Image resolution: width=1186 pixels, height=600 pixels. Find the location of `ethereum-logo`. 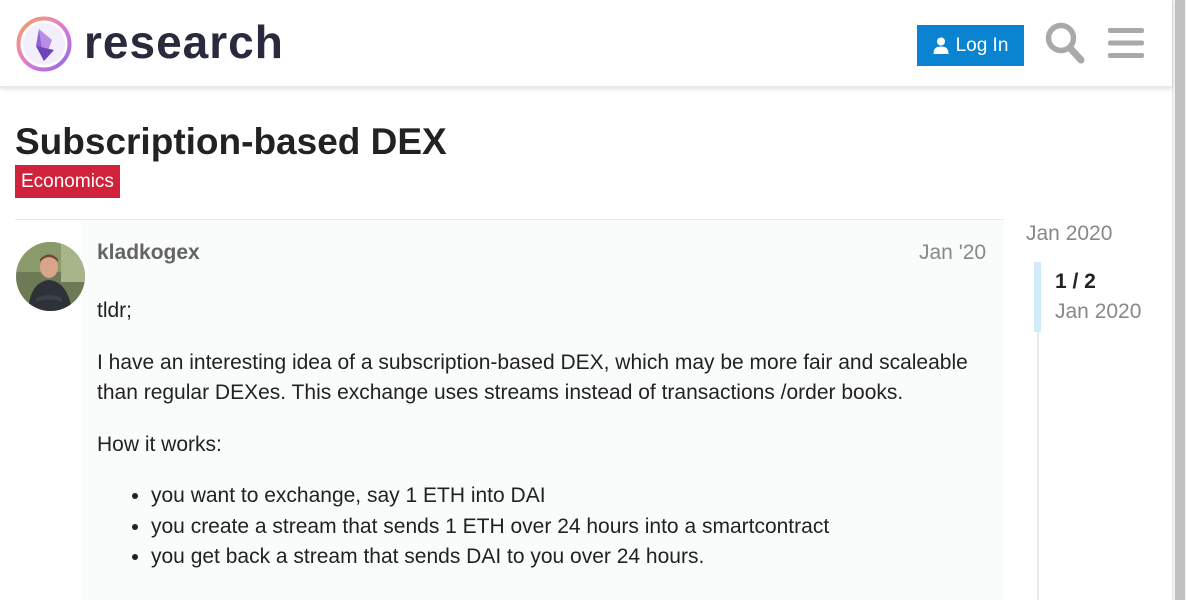

ethereum-logo is located at coordinates (44, 44).